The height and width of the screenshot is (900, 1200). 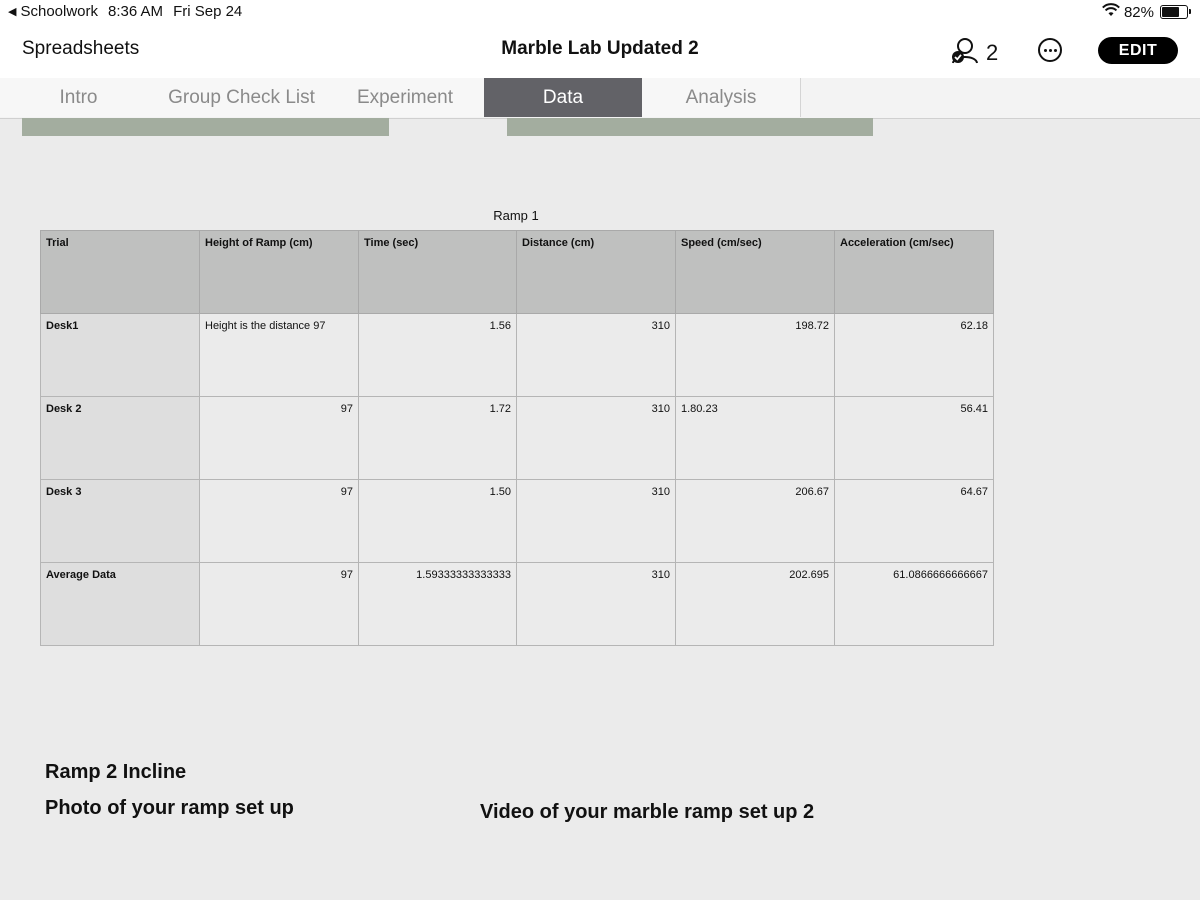 What do you see at coordinates (914, 355) in the screenshot?
I see `table-cell: 62.18` at bounding box center [914, 355].